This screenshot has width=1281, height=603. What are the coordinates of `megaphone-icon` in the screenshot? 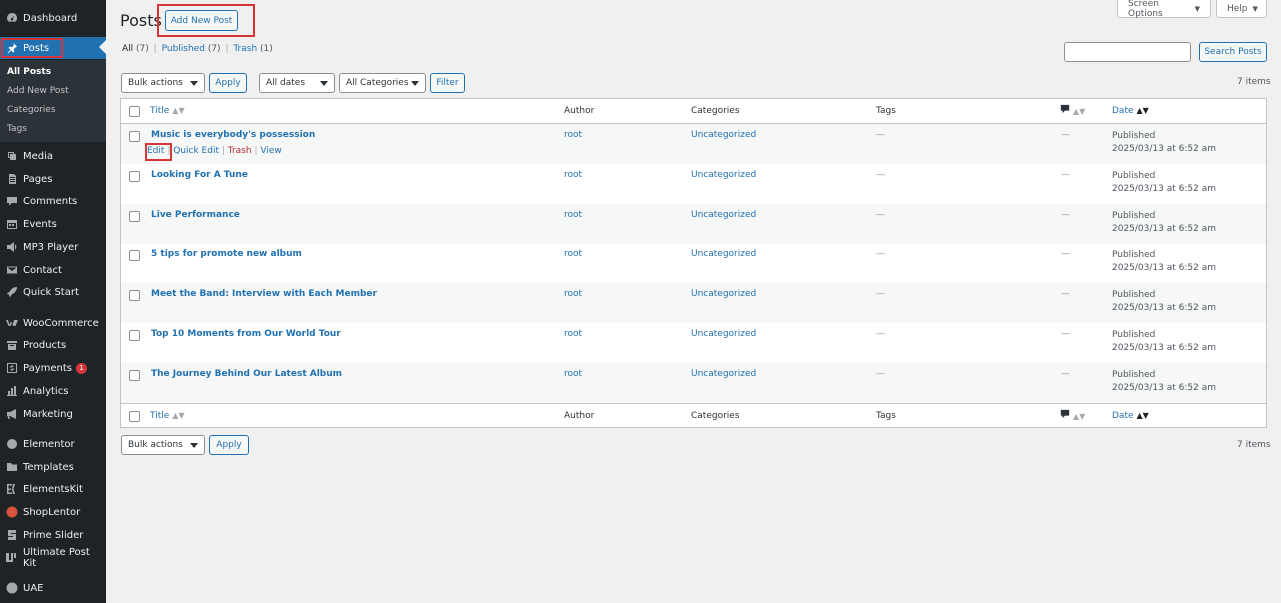 It's located at (11, 414).